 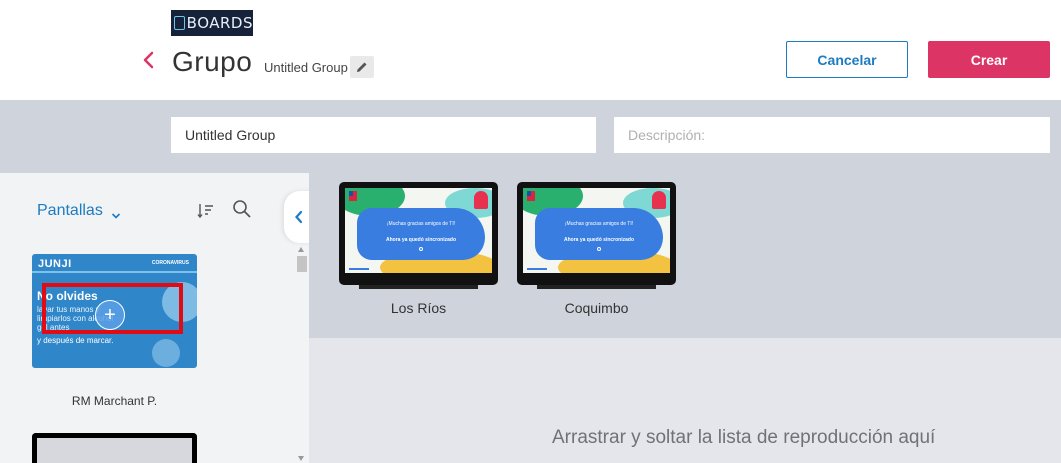 What do you see at coordinates (170, 263) in the screenshot?
I see `thumb-corner-text: CORONAVIRUS` at bounding box center [170, 263].